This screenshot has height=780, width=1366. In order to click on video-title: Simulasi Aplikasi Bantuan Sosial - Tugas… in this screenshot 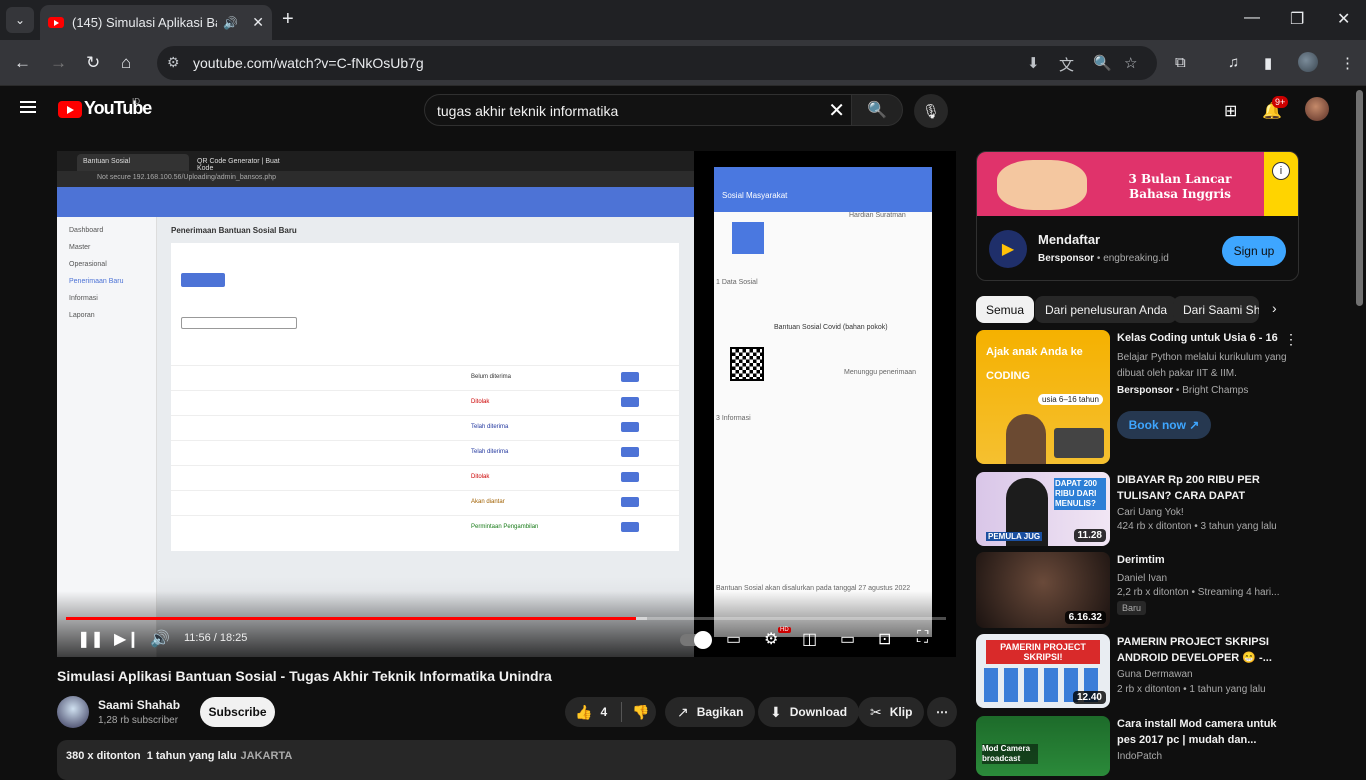, I will do `click(304, 676)`.